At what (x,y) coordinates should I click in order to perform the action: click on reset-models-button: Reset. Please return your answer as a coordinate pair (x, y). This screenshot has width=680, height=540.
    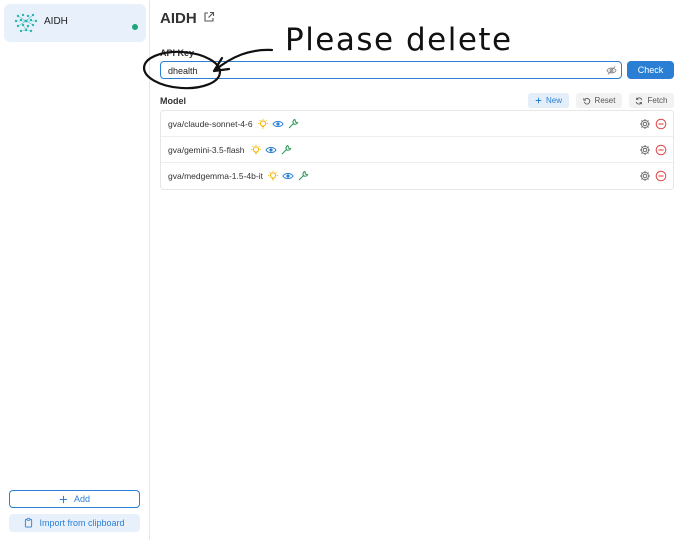
    Looking at the image, I should click on (599, 100).